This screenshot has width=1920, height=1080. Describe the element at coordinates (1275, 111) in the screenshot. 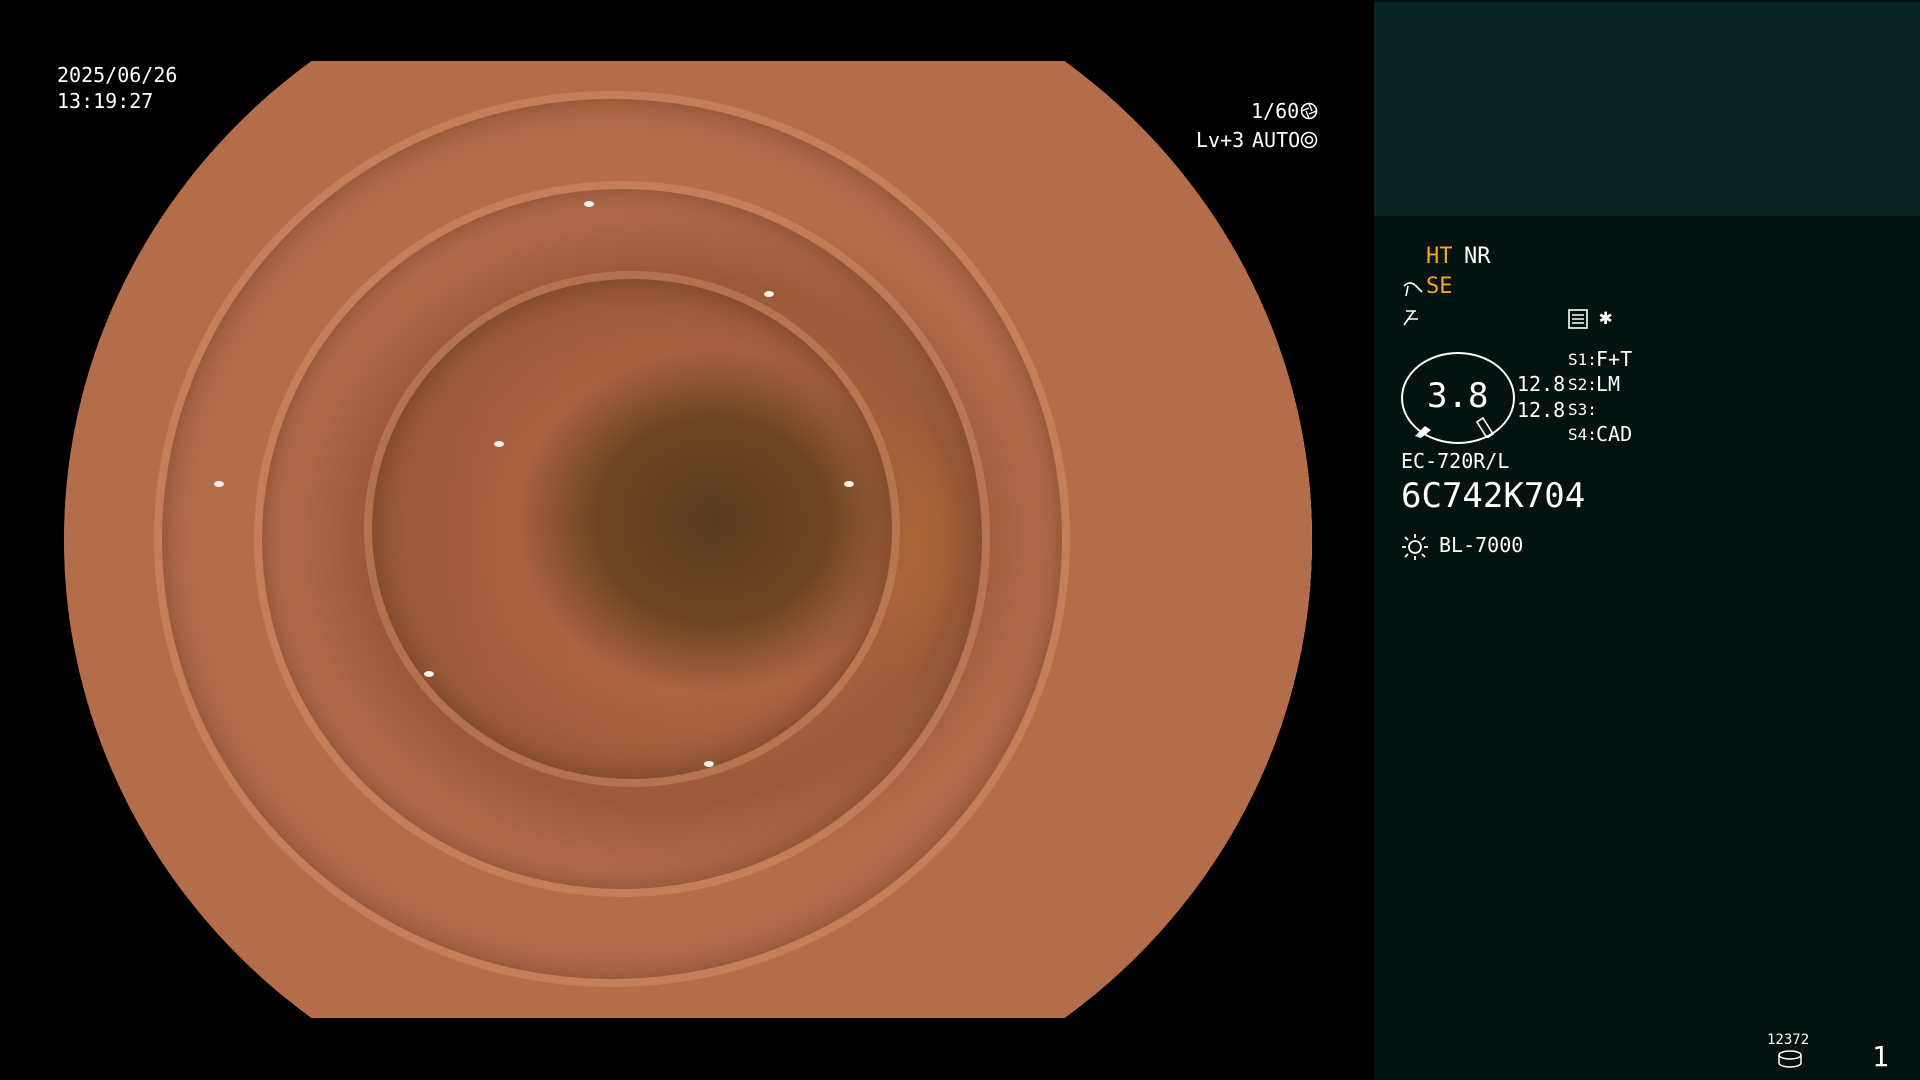

I see `shutter-label: 1/60` at that location.